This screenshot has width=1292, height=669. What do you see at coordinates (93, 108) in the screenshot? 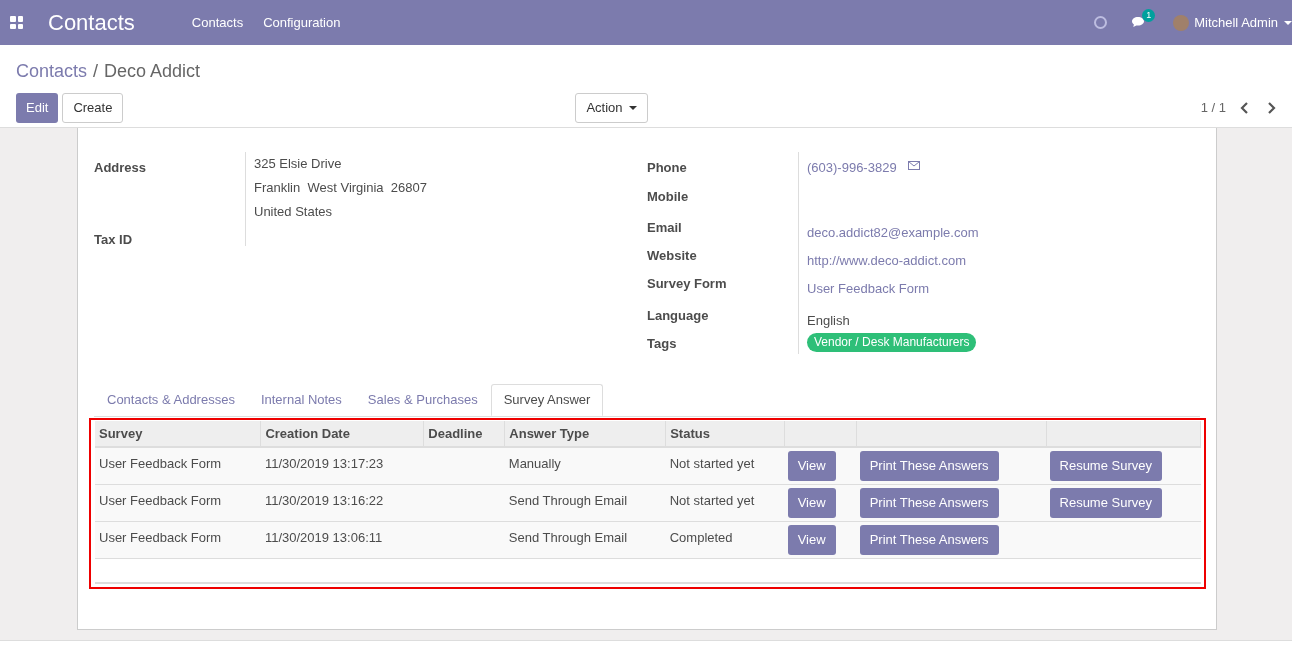
I see `create-button: Create` at bounding box center [93, 108].